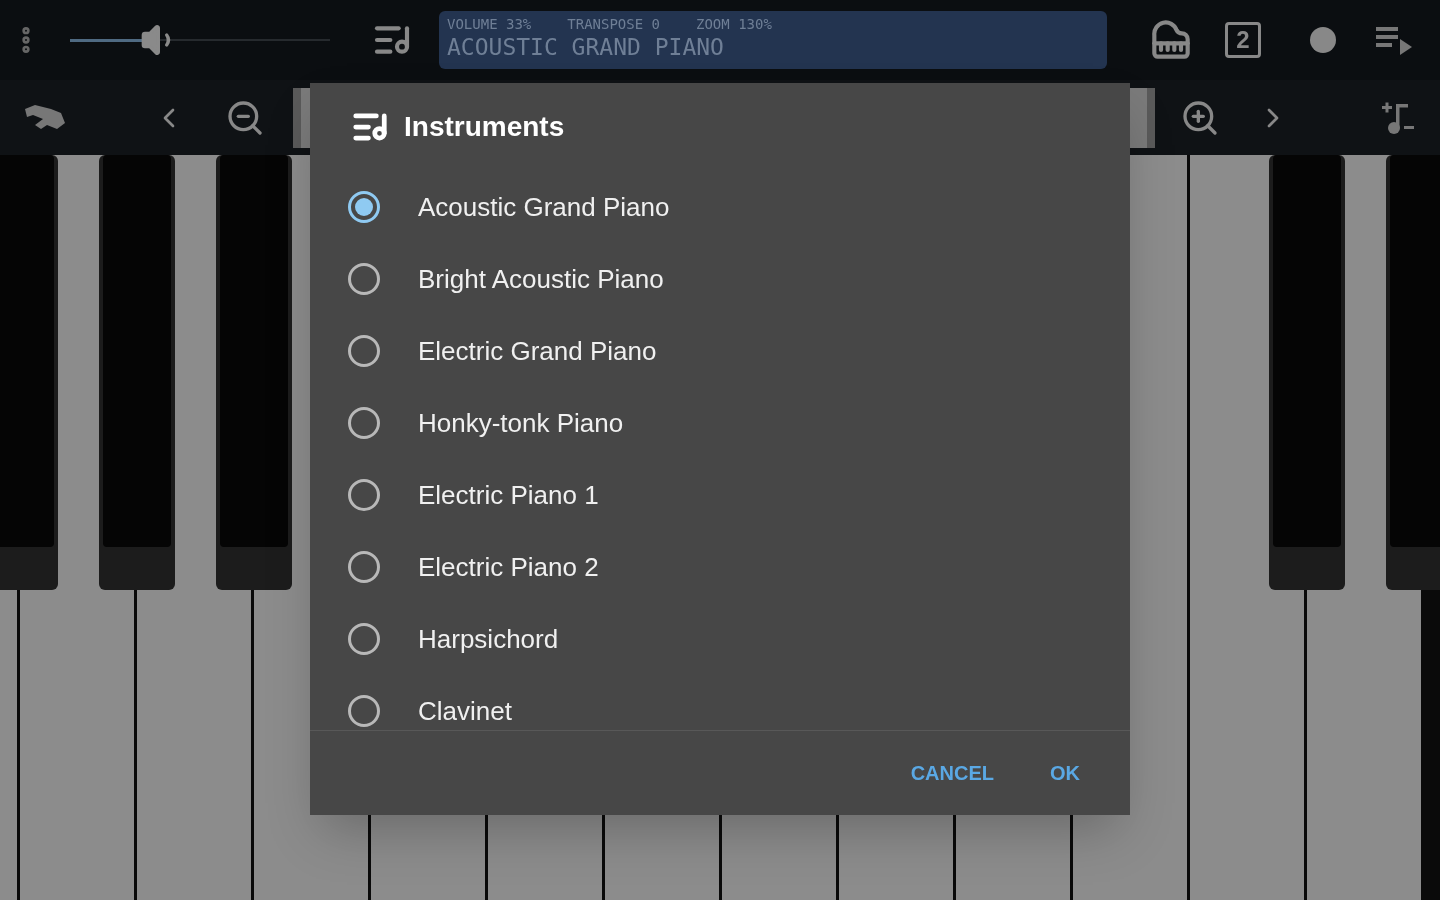  Describe the element at coordinates (613, 24) in the screenshot. I see `lcd-reading: TRANSPOSE 0` at that location.